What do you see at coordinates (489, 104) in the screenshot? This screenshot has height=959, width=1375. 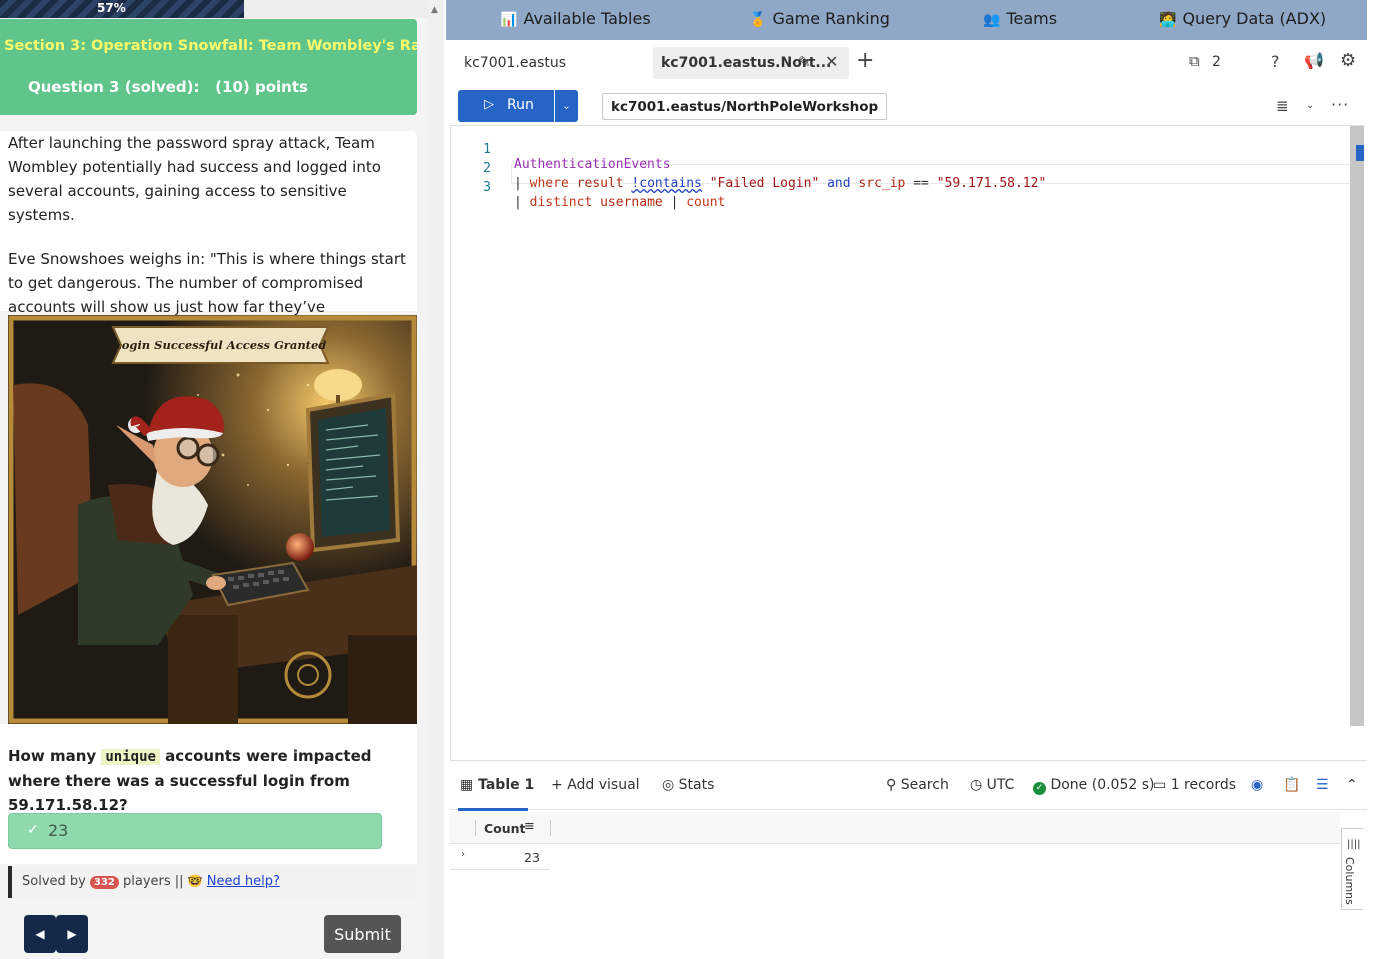 I see `play-icon: ▷` at bounding box center [489, 104].